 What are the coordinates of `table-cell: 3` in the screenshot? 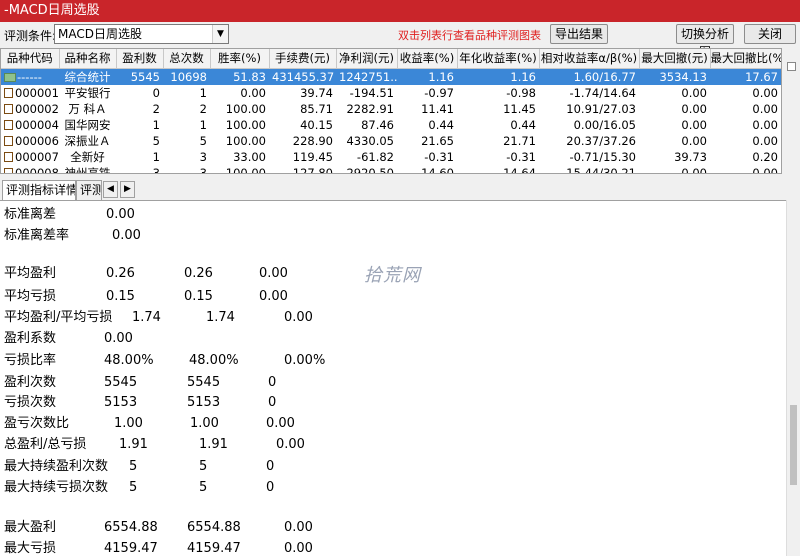 It's located at (186, 169).